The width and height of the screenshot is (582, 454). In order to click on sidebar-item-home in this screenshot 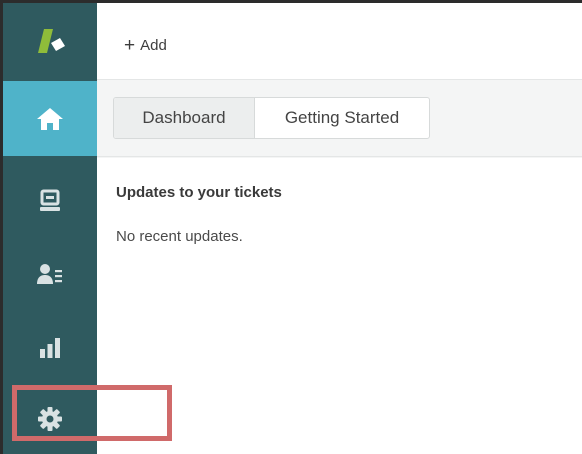, I will do `click(50, 118)`.